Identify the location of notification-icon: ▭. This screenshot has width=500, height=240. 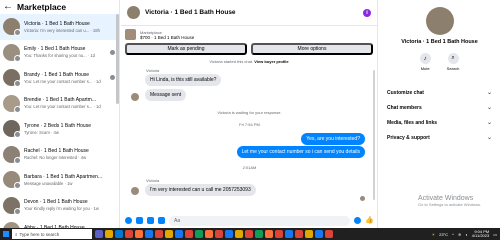
(495, 234).